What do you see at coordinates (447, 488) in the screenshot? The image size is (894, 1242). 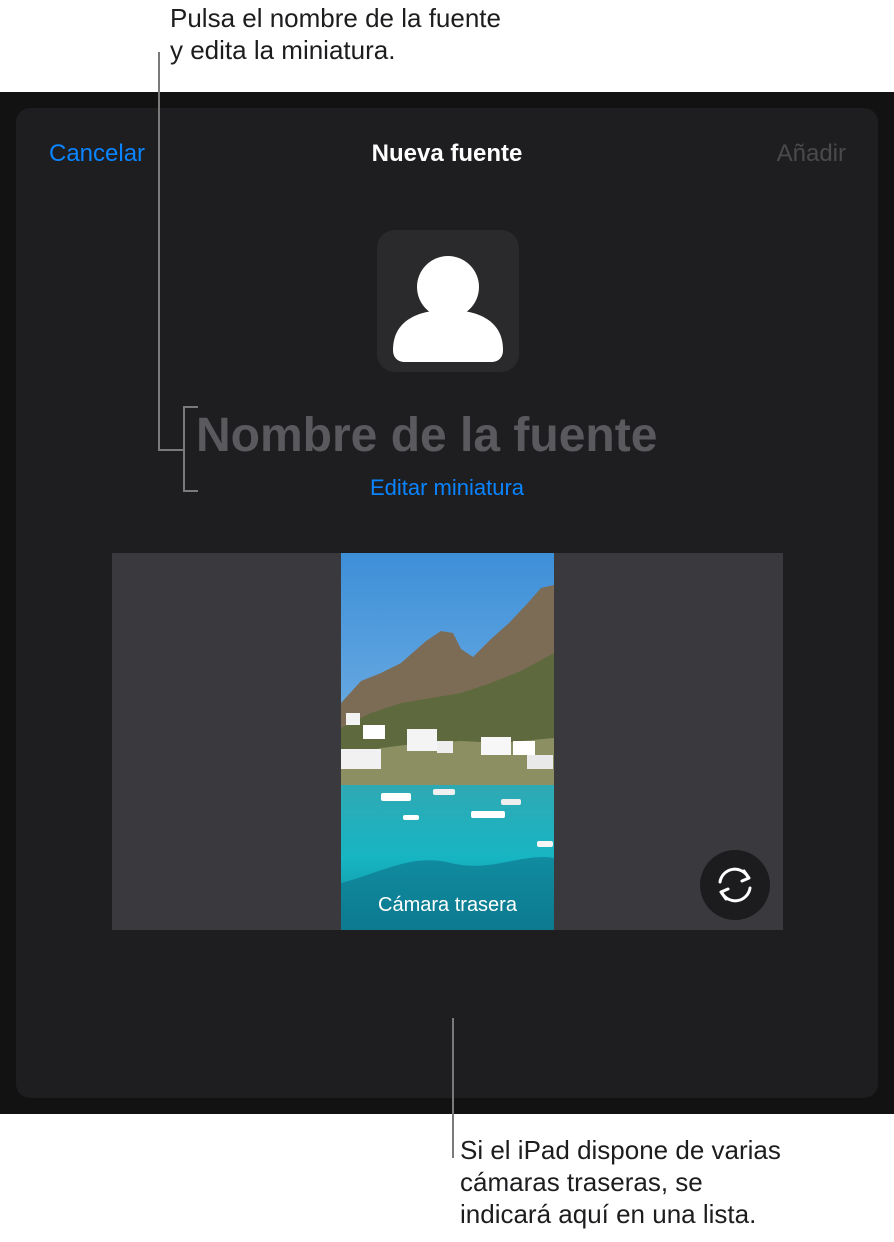 I see `edit-thumbnail-link: Editar miniatura` at bounding box center [447, 488].